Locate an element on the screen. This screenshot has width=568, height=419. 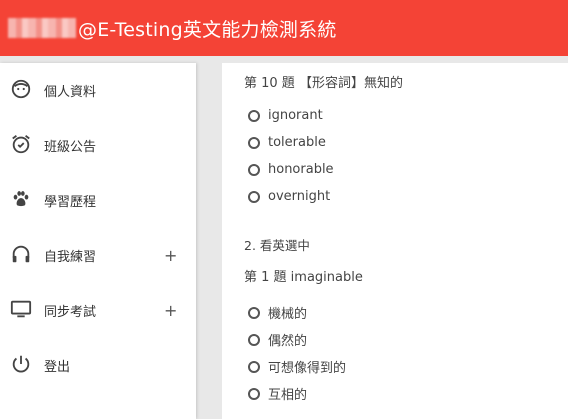
sidebar-item-label: 個人資料 is located at coordinates (70, 92).